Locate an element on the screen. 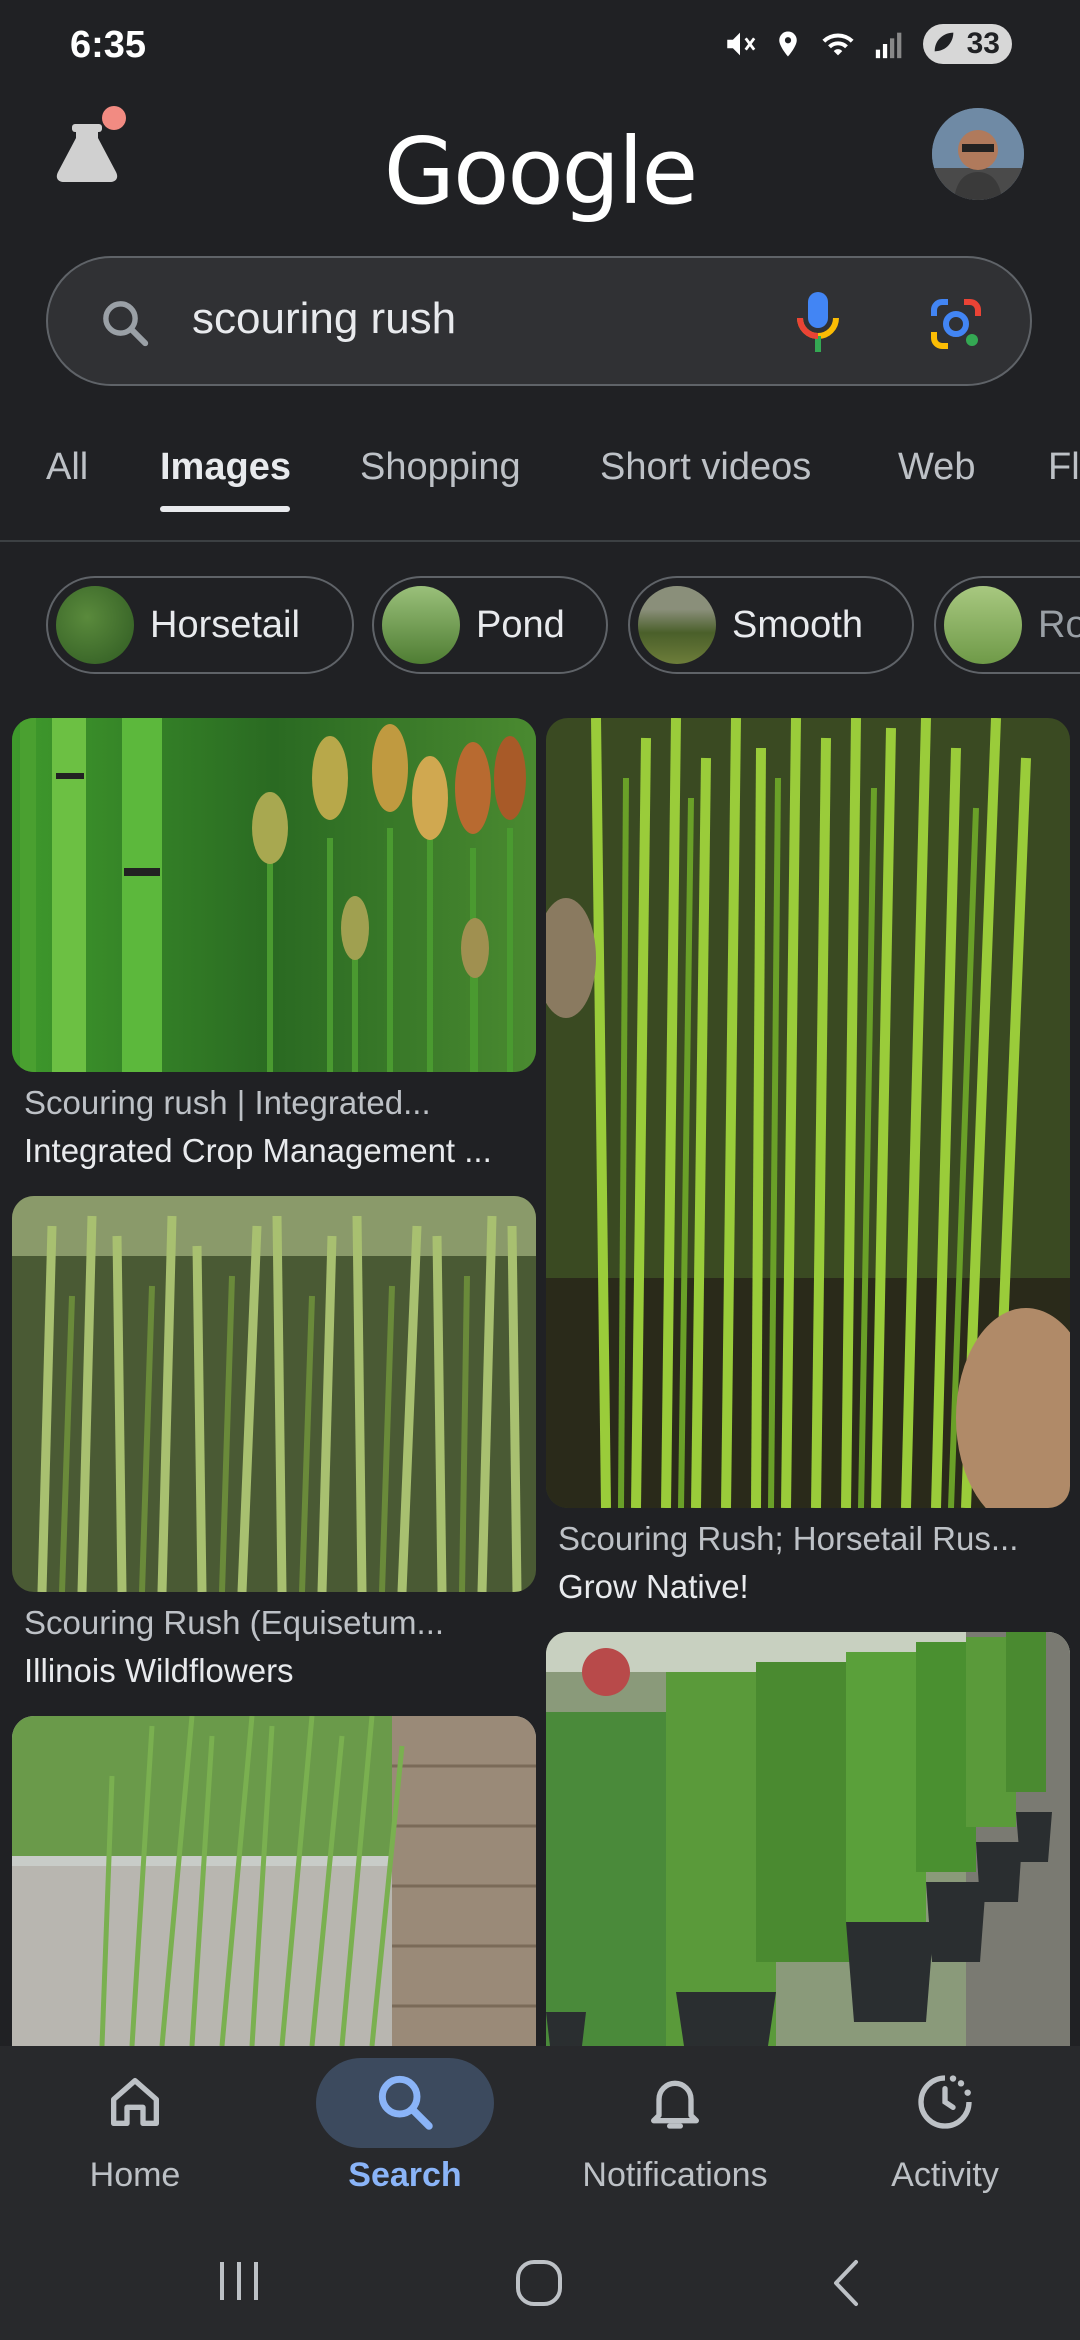 The height and width of the screenshot is (2340, 1080). status-bar: 6:35 33 is located at coordinates (540, 48).